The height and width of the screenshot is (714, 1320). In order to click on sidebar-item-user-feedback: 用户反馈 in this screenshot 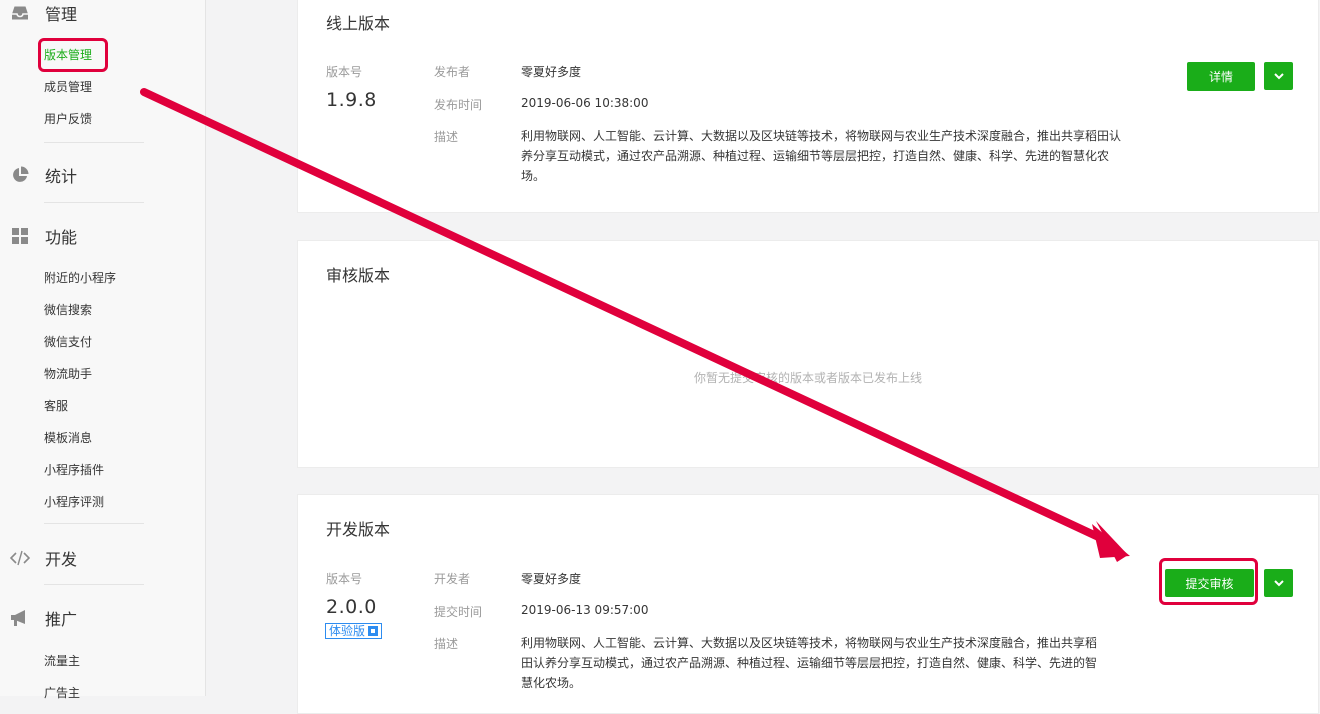, I will do `click(68, 118)`.